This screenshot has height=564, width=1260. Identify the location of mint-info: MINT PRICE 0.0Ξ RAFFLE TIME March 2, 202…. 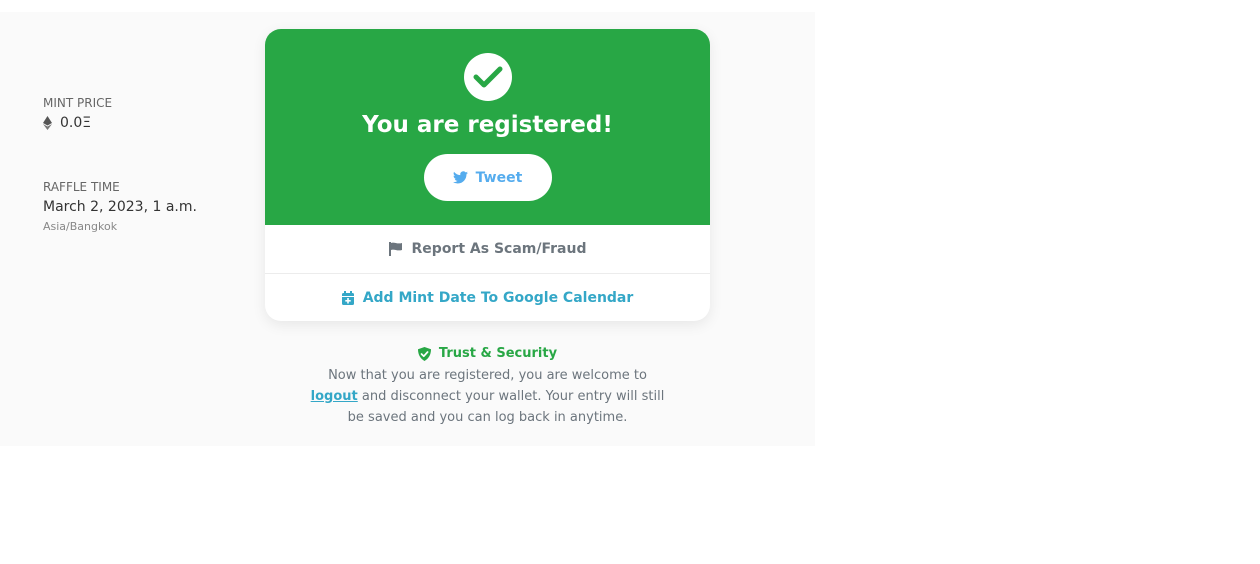
(143, 164).